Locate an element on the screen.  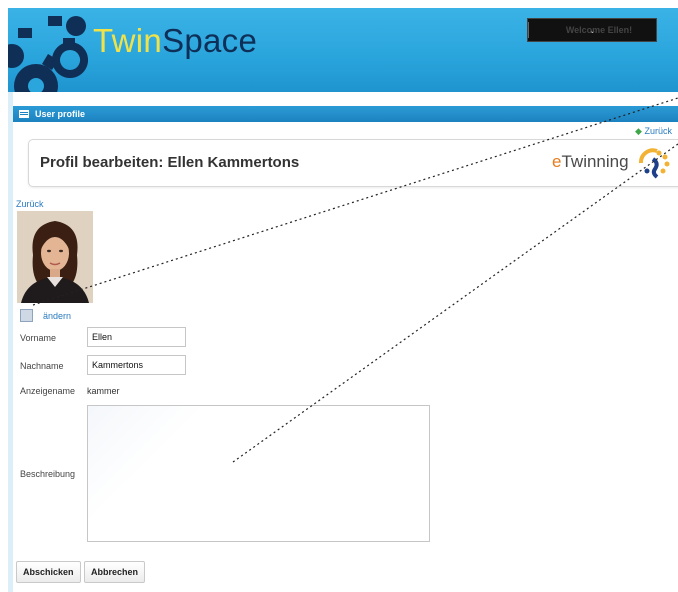
top-back-link: ◆ Zurück is located at coordinates (653, 131).